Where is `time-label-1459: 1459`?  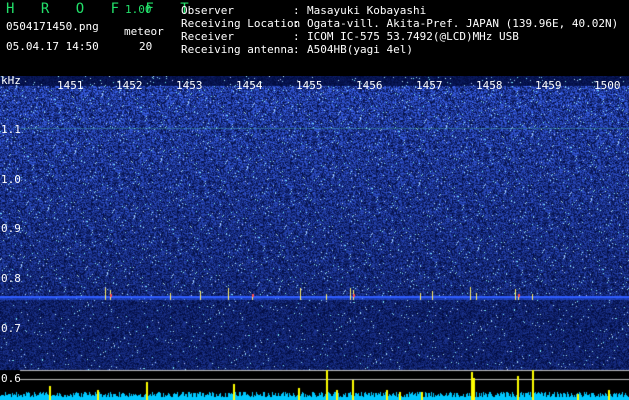
time-label-1459: 1459 is located at coordinates (548, 85).